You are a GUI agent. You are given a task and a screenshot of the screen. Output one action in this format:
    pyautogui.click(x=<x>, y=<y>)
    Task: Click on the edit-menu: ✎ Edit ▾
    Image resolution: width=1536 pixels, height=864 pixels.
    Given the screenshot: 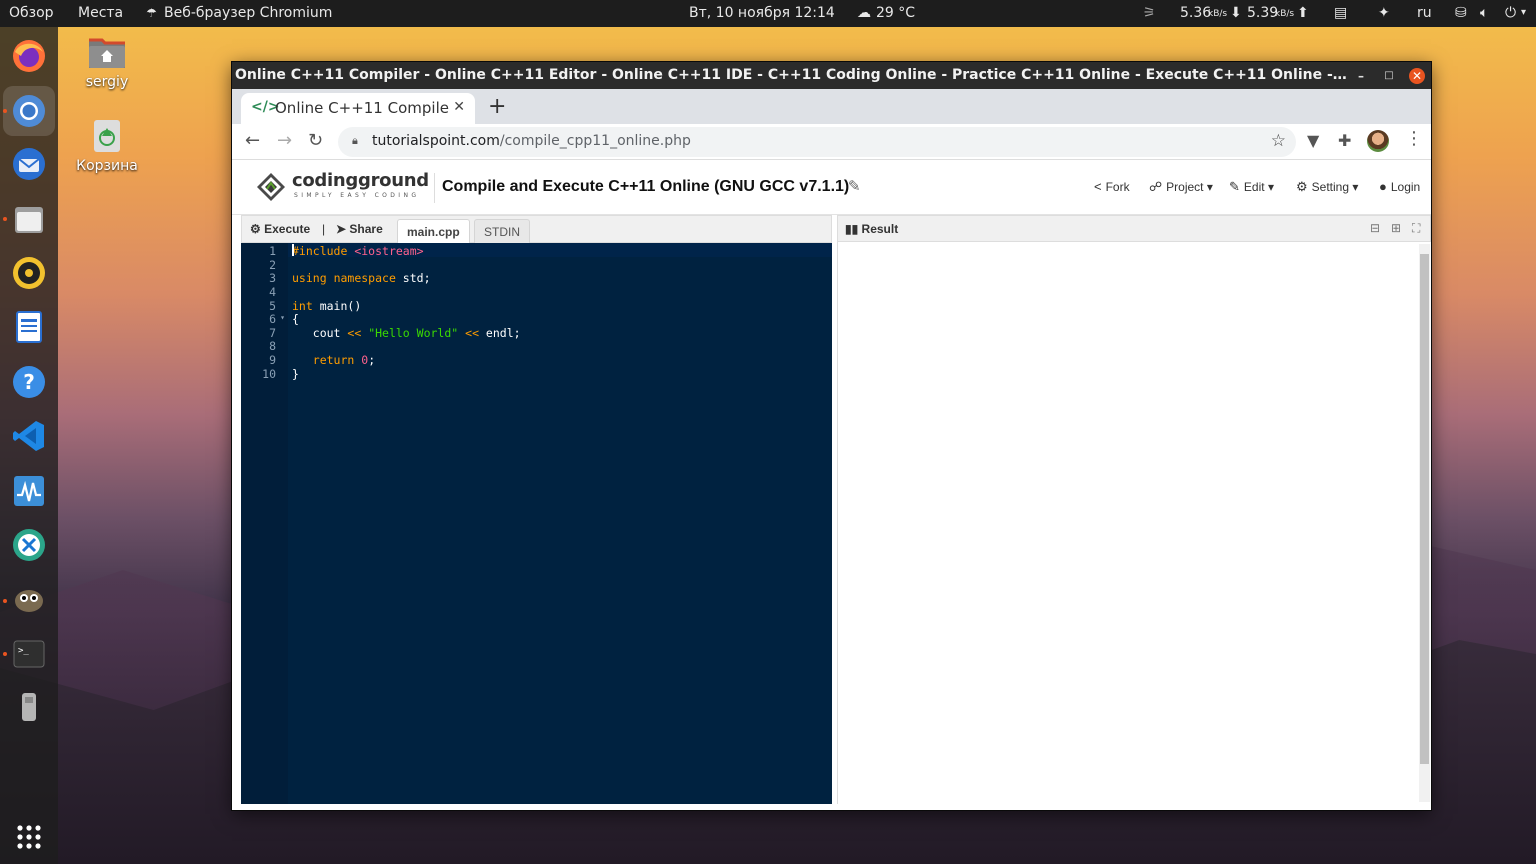 What is the action you would take?
    pyautogui.click(x=1251, y=187)
    